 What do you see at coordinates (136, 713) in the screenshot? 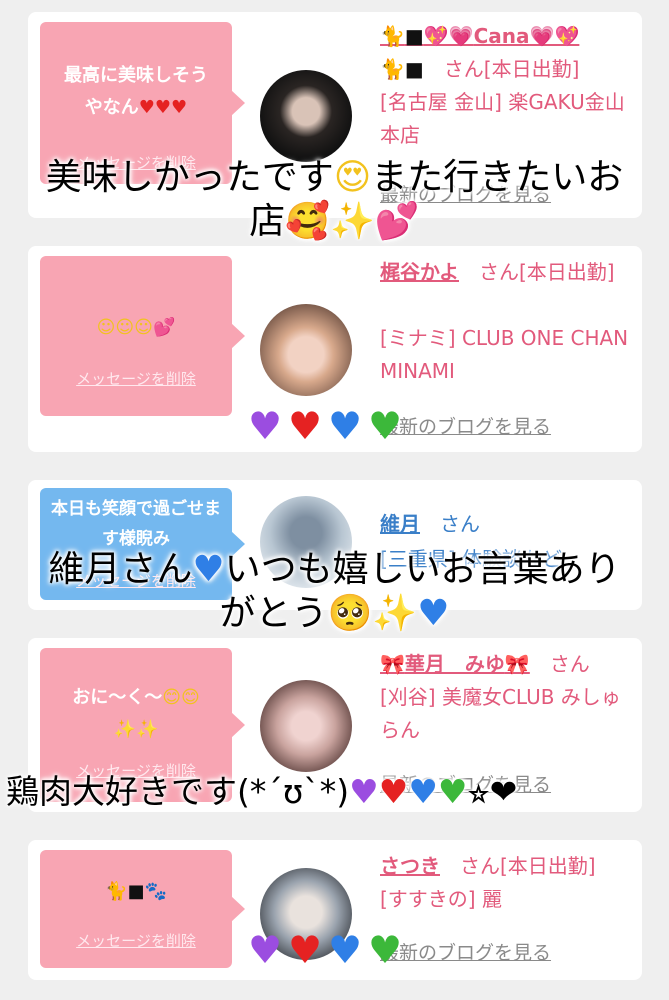
I see `message-text: おに〜く〜😊😊 ✨✨` at bounding box center [136, 713].